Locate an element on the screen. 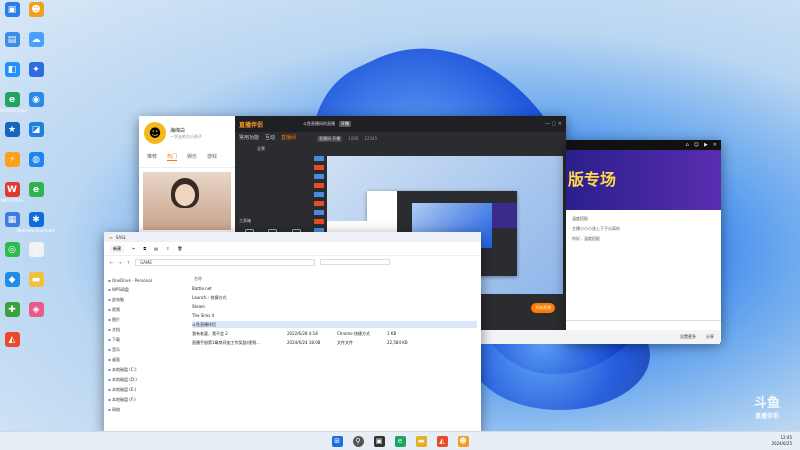 This screenshot has width=800, height=450. close-icon: ✕ is located at coordinates (715, 145).